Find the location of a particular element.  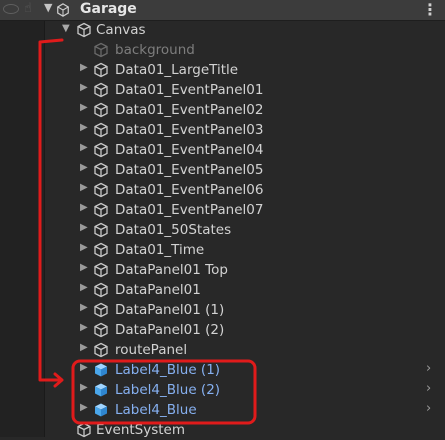

hierarchy-item: ▶ Data01_EventPanel02 is located at coordinates (222, 110).